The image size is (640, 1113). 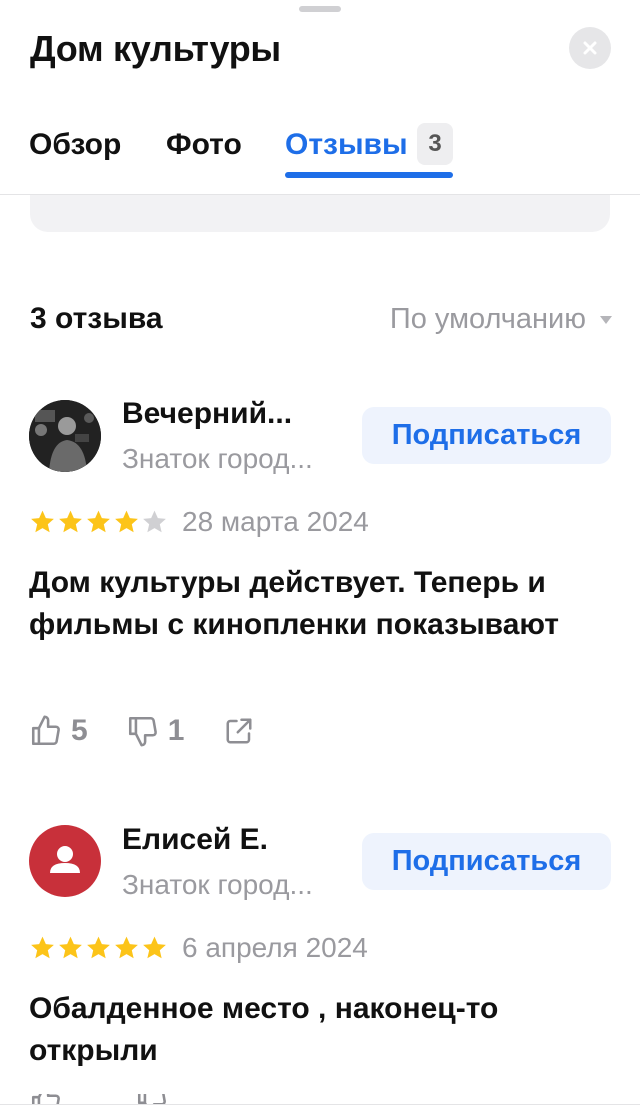 I want to click on sort-label: По умолчанию, so click(x=487, y=319).